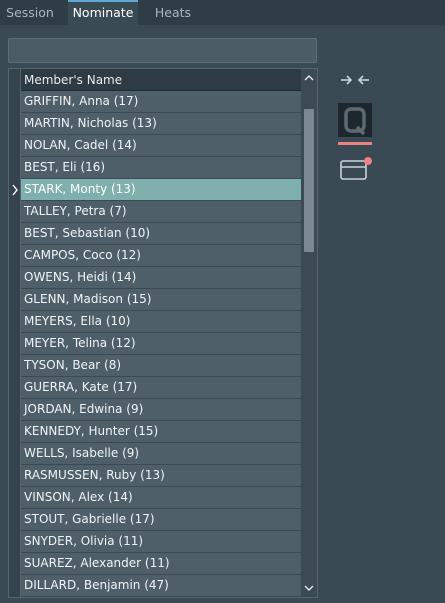  Describe the element at coordinates (161, 146) in the screenshot. I see `member-row: NOLAN, Cadel (14)` at that location.